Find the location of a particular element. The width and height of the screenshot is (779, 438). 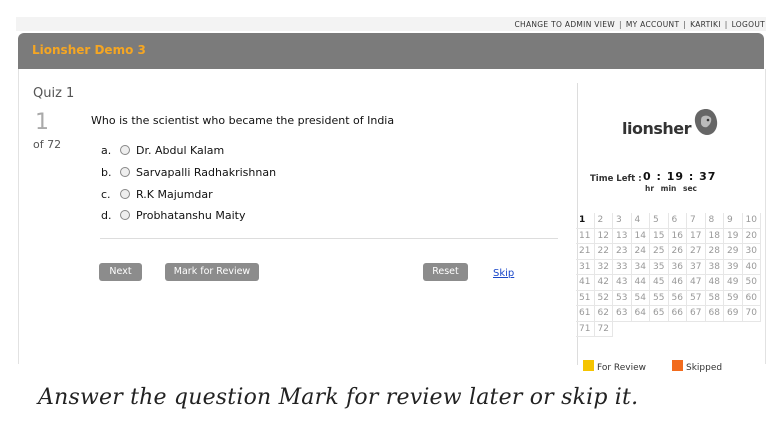

question-nav-item: 71 is located at coordinates (585, 329).